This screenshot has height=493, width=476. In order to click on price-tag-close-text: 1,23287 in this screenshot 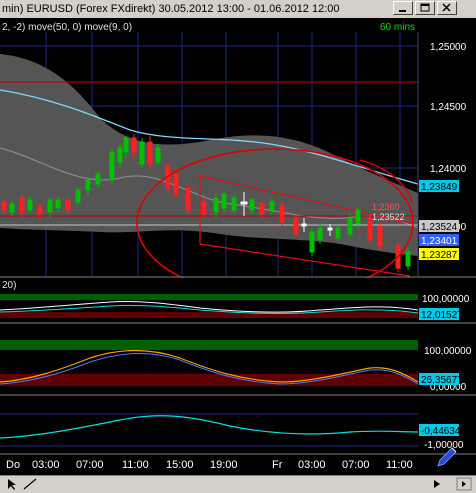, I will do `click(439, 255)`.